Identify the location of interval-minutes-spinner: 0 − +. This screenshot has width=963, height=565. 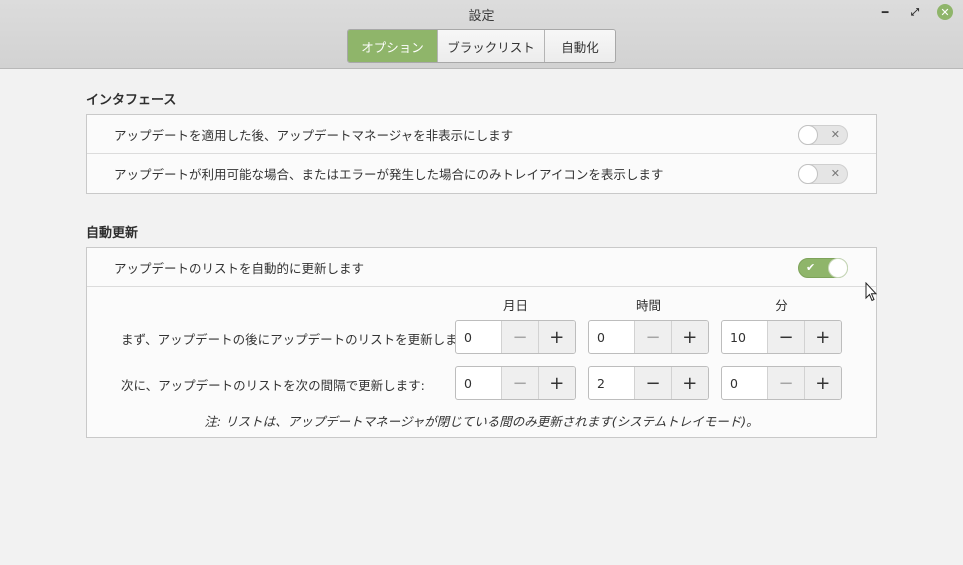
(781, 383).